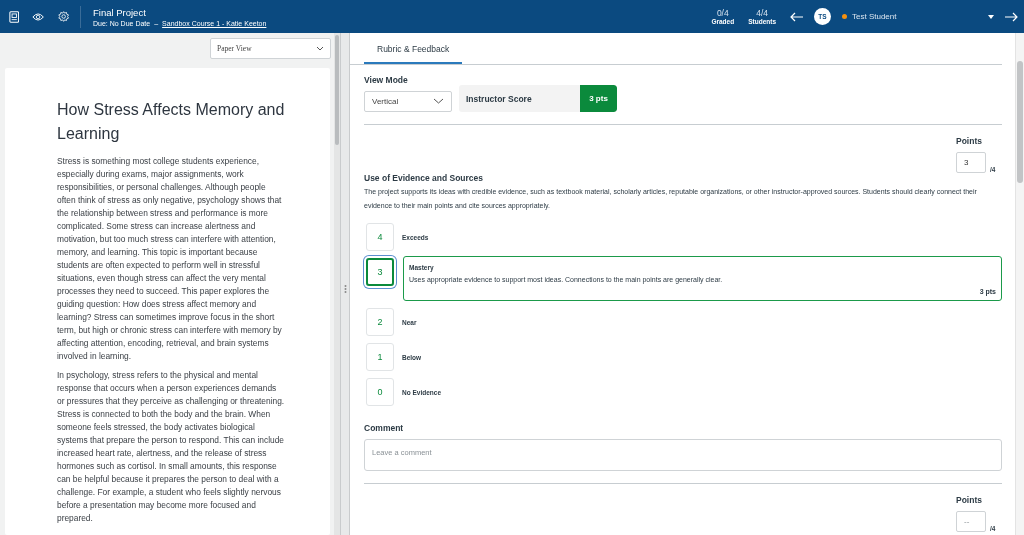  What do you see at coordinates (1011, 16) in the screenshot?
I see `next-arrow-icon` at bounding box center [1011, 16].